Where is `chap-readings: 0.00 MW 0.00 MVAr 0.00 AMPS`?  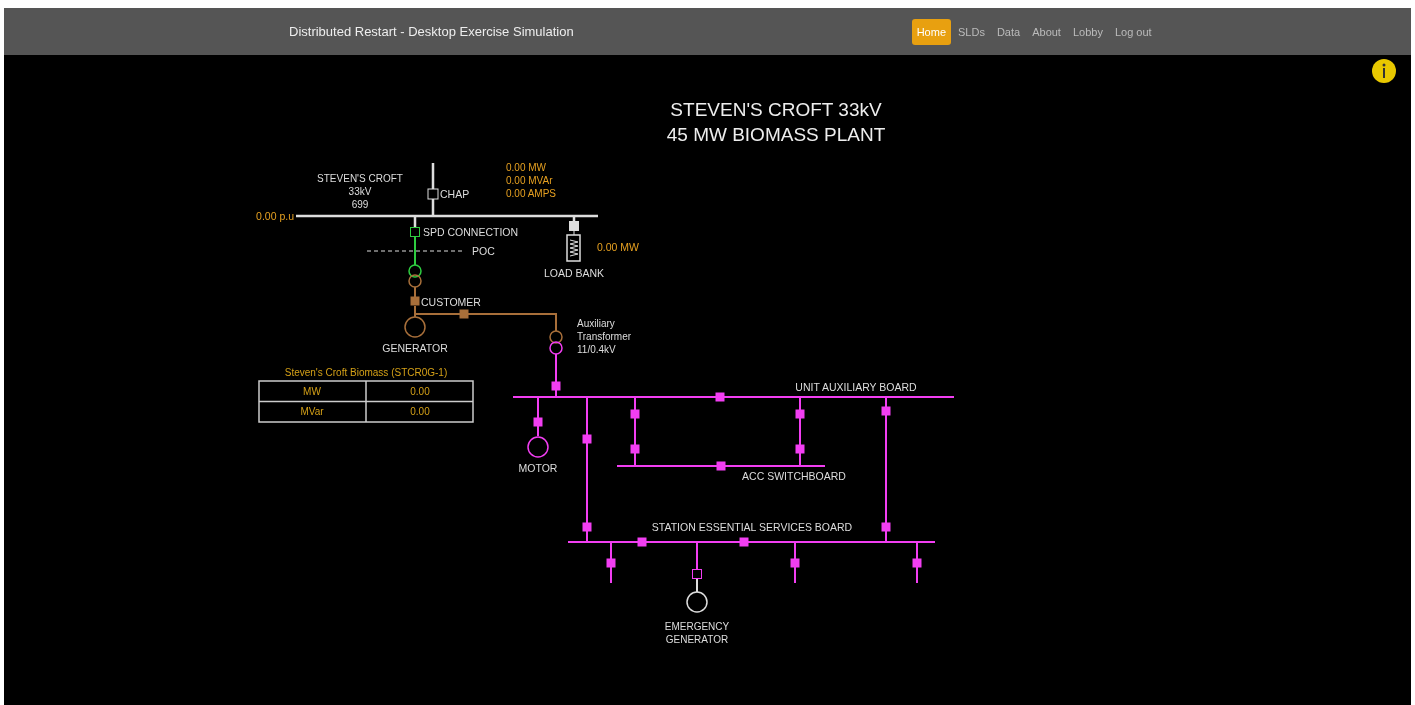
chap-readings: 0.00 MW 0.00 MVAr 0.00 AMPS is located at coordinates (531, 180).